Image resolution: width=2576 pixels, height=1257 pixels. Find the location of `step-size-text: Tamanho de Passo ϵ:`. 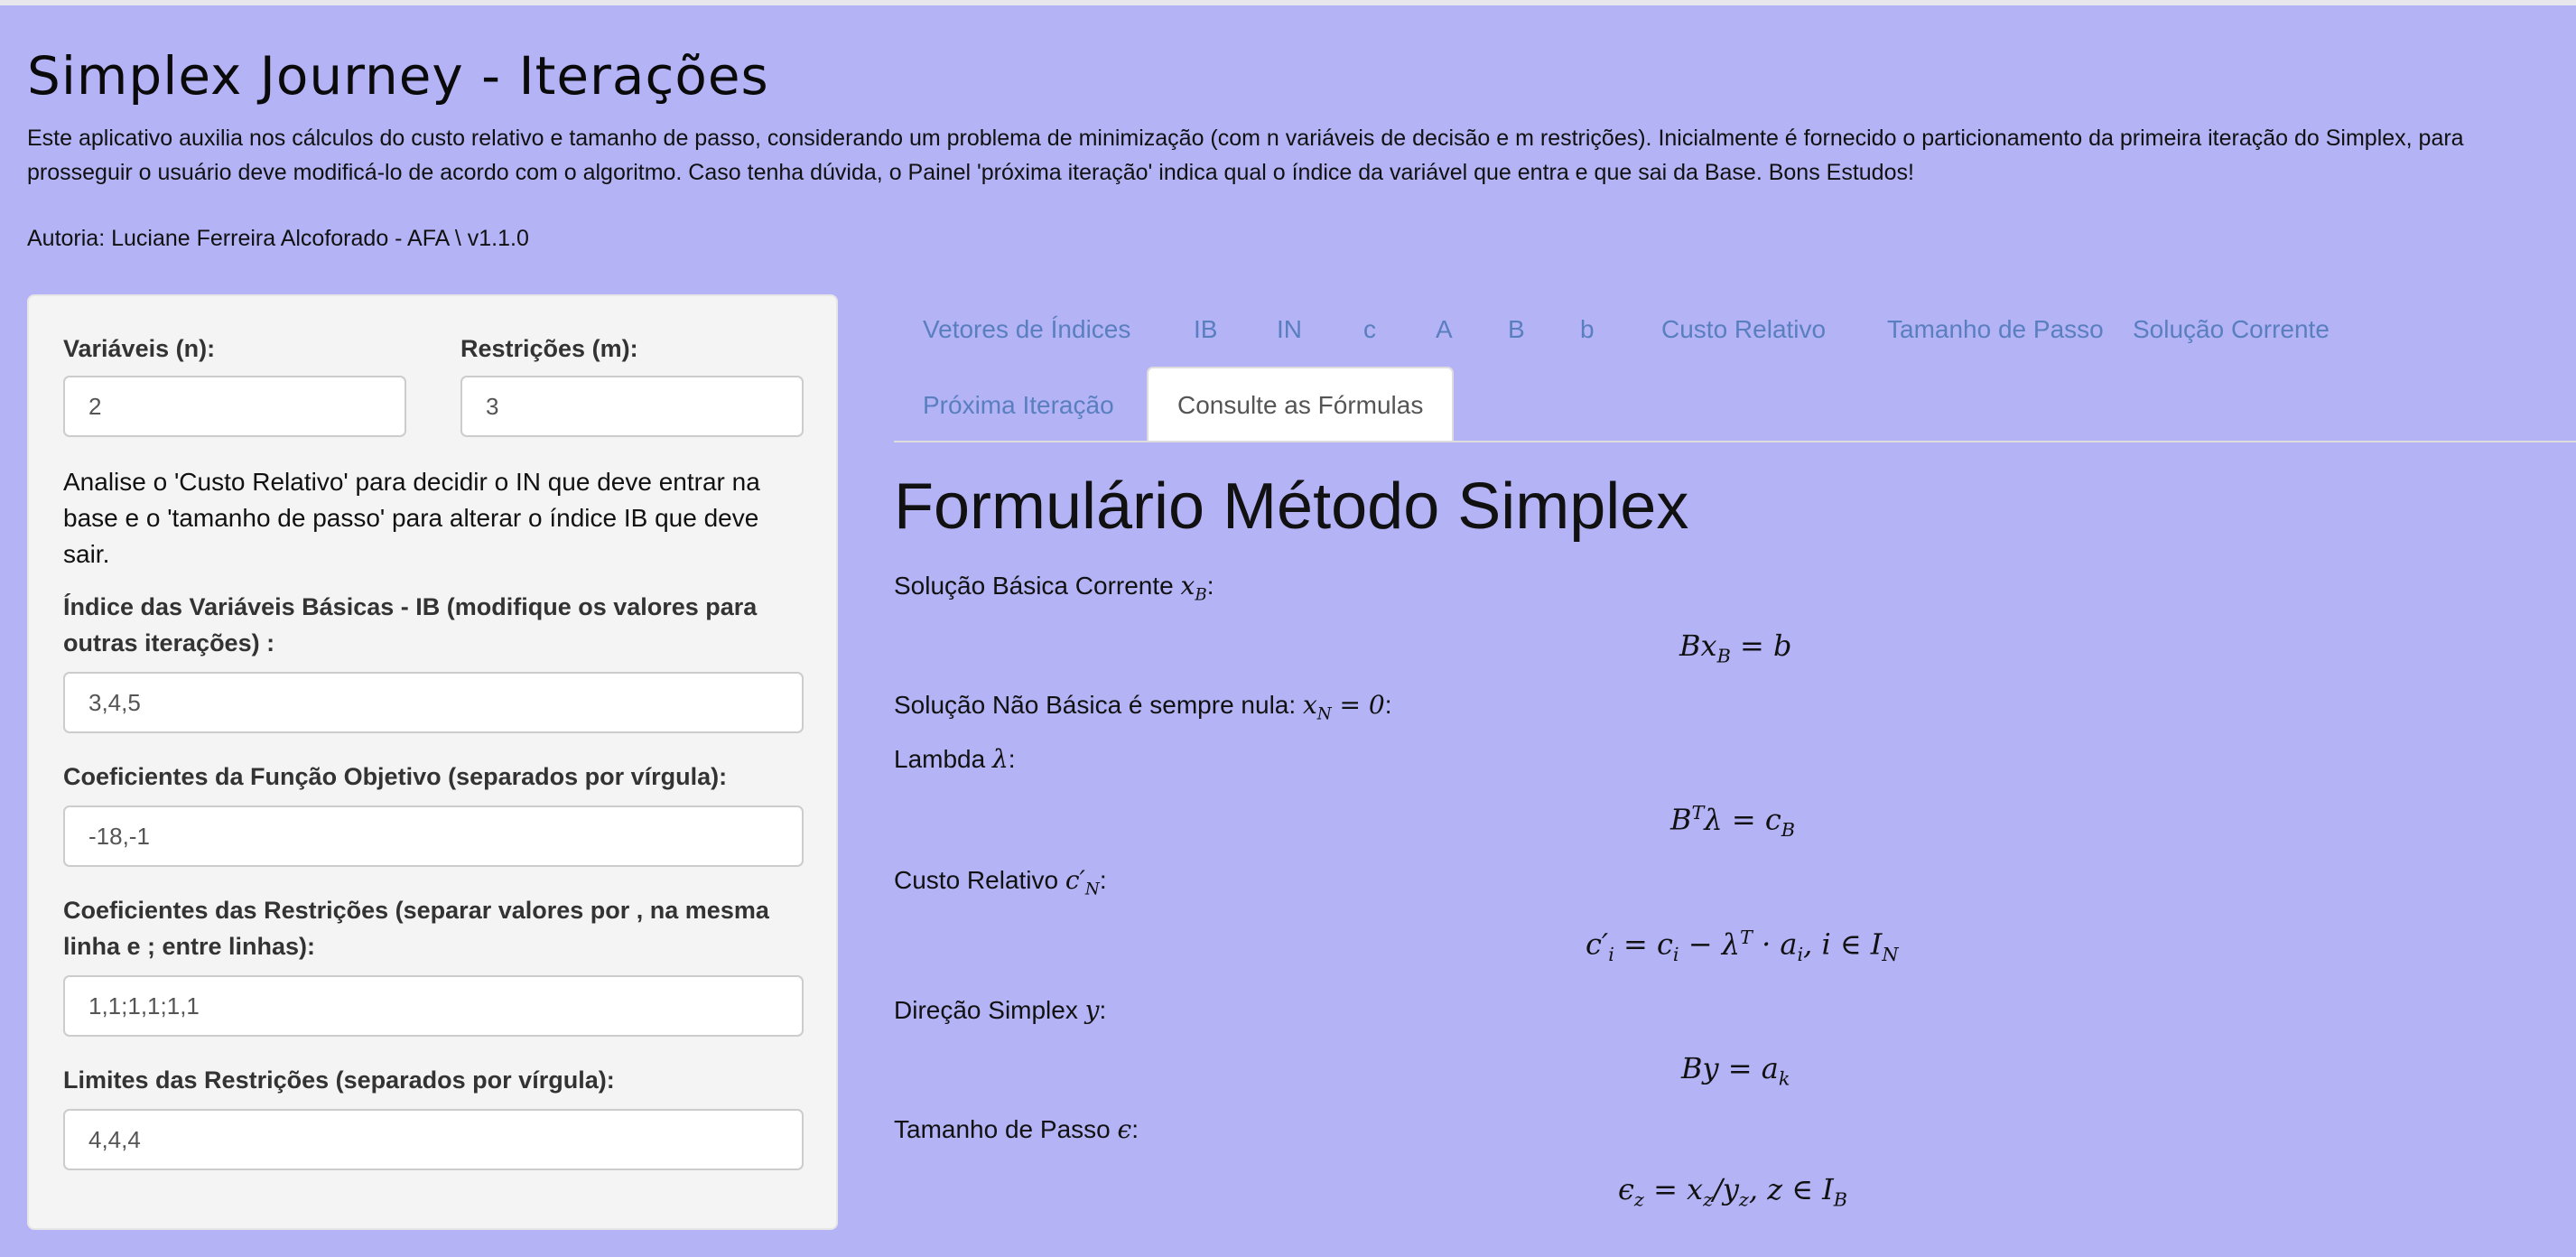

step-size-text: Tamanho de Passo ϵ: is located at coordinates (1016, 1129).